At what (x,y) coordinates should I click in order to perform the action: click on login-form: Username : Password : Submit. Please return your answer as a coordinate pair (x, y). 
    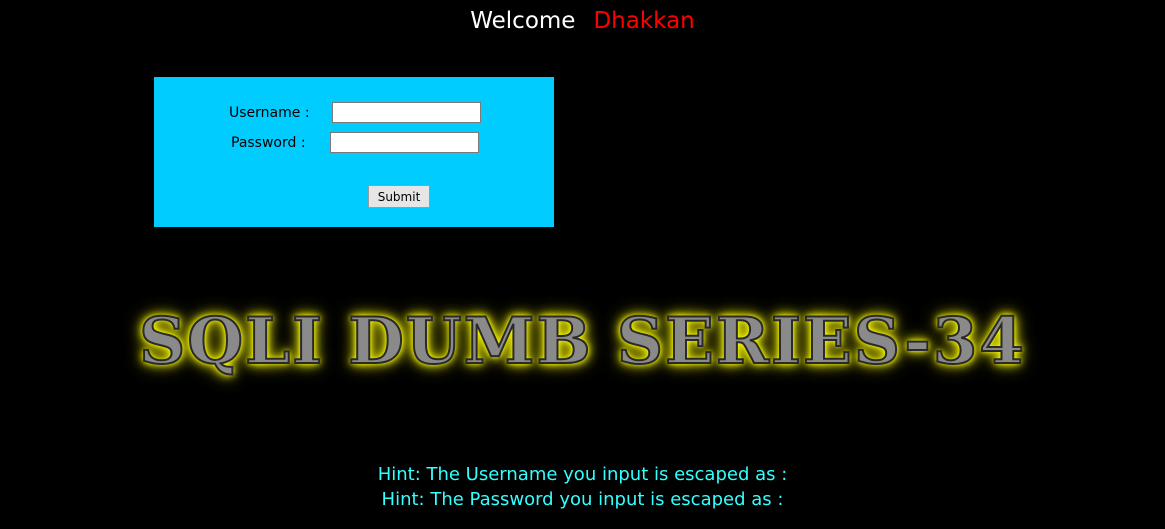
    Looking at the image, I should click on (354, 152).